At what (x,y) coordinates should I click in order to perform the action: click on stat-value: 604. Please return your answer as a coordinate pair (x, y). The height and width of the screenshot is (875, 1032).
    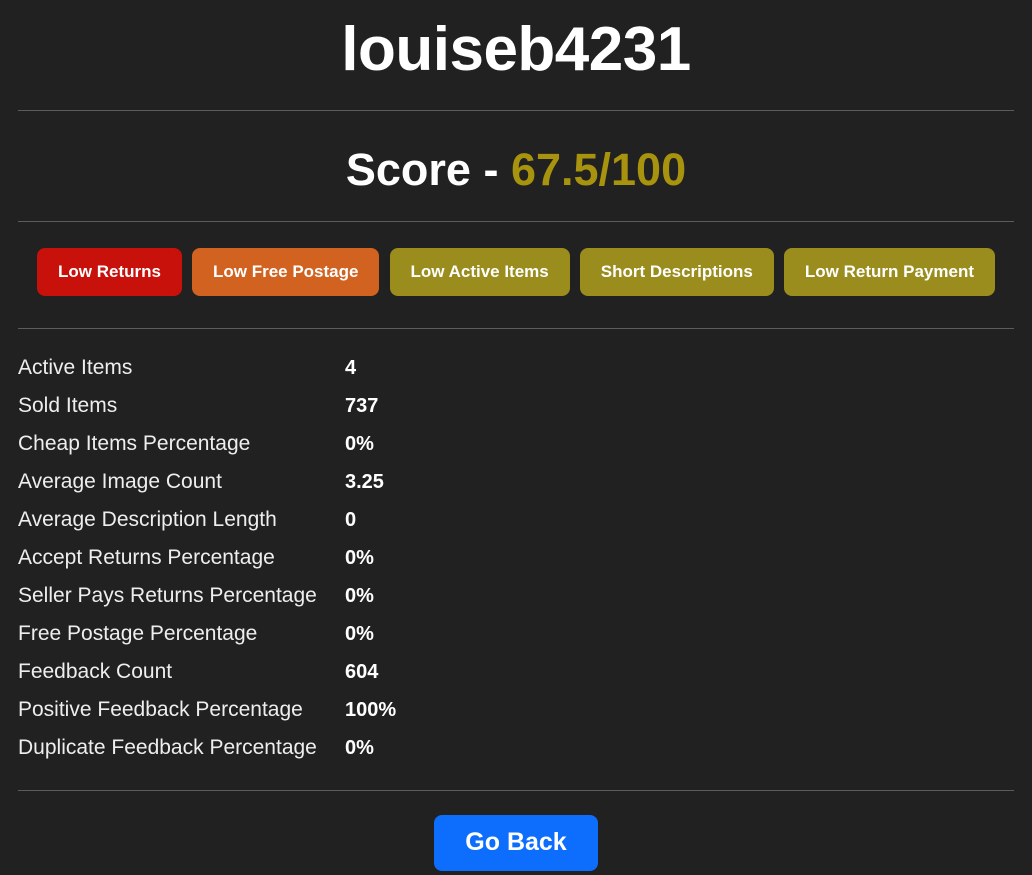
    Looking at the image, I should click on (362, 672).